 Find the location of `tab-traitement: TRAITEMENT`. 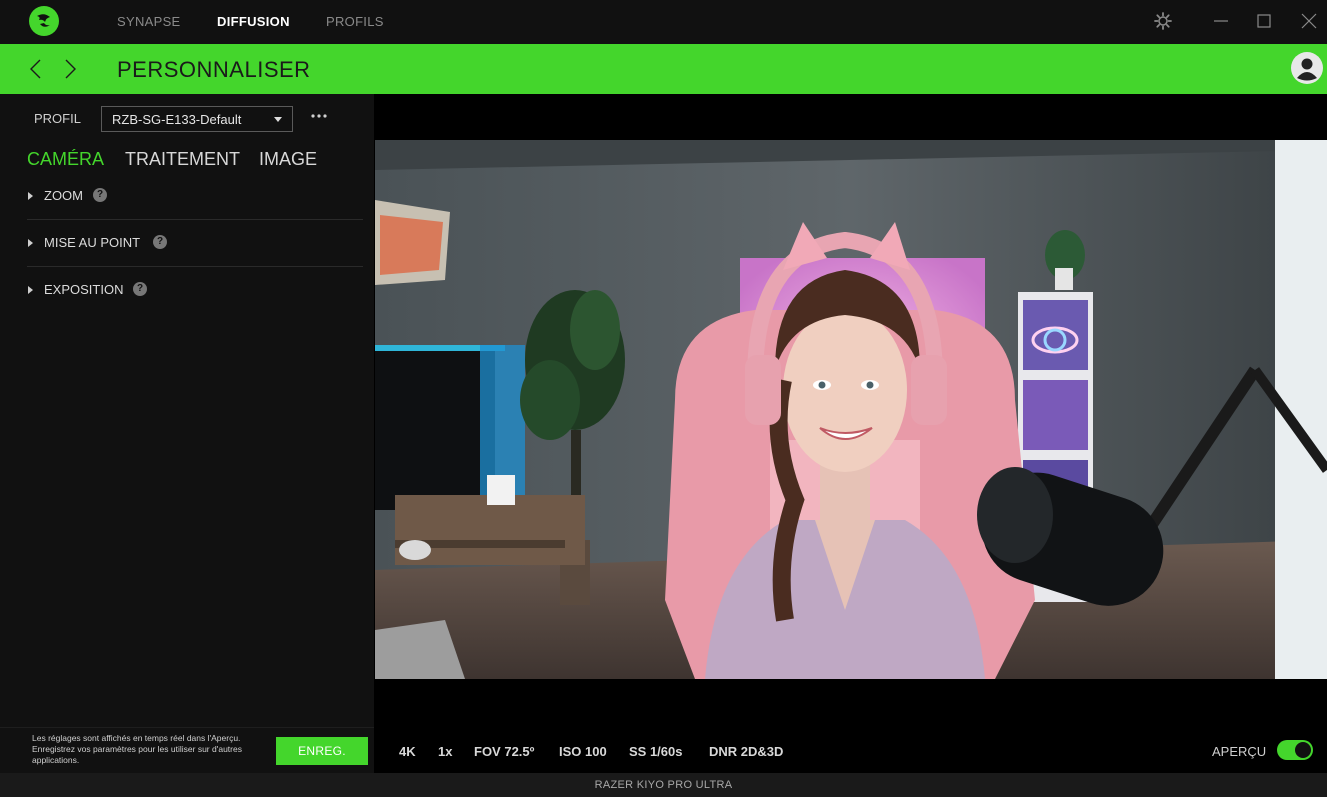

tab-traitement: TRAITEMENT is located at coordinates (182, 159).